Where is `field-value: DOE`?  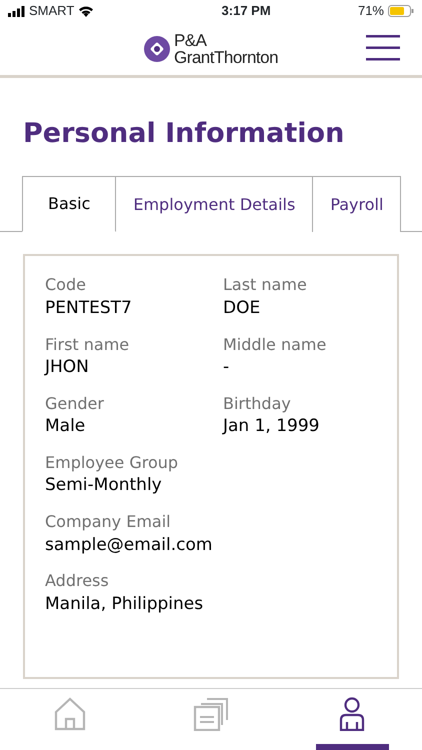 field-value: DOE is located at coordinates (242, 308).